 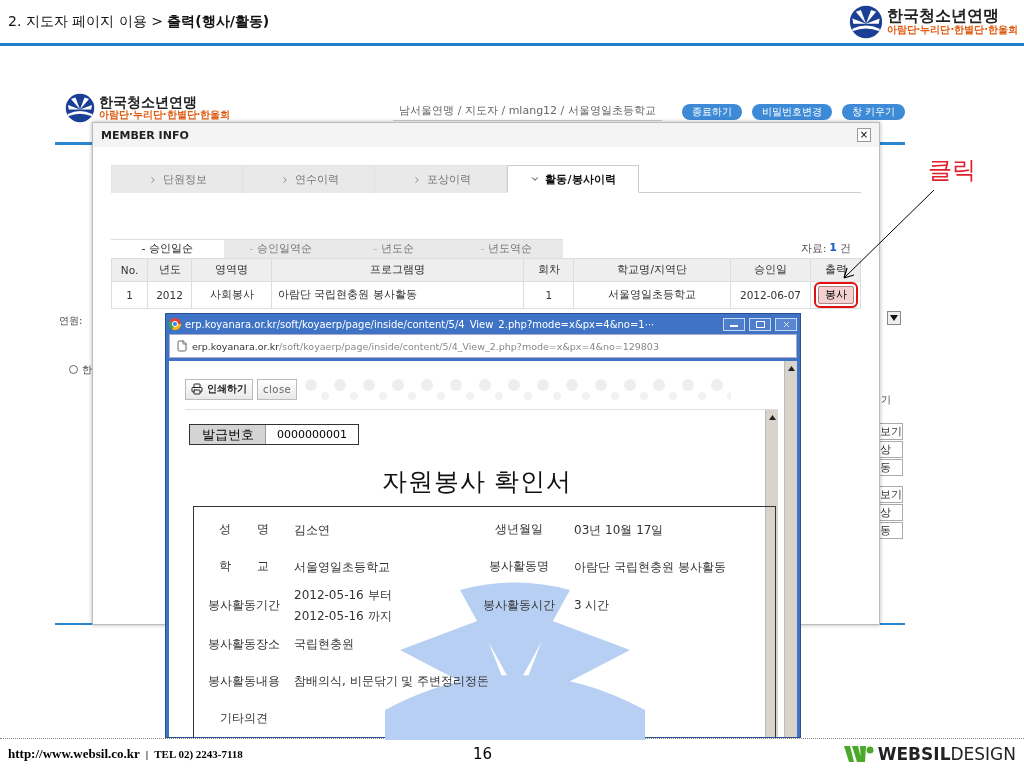 What do you see at coordinates (182, 346) in the screenshot?
I see `page-icon` at bounding box center [182, 346].